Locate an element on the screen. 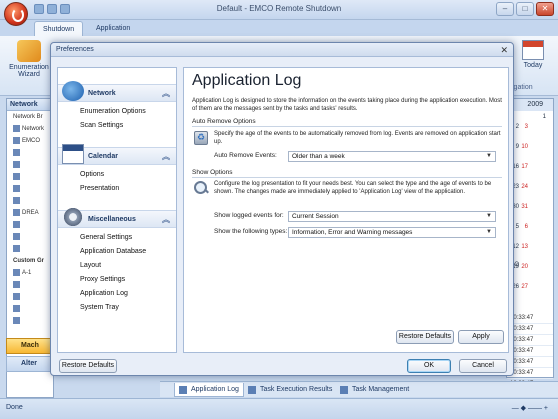 The image size is (558, 419). calendar-day: 13 is located at coordinates (523, 247).